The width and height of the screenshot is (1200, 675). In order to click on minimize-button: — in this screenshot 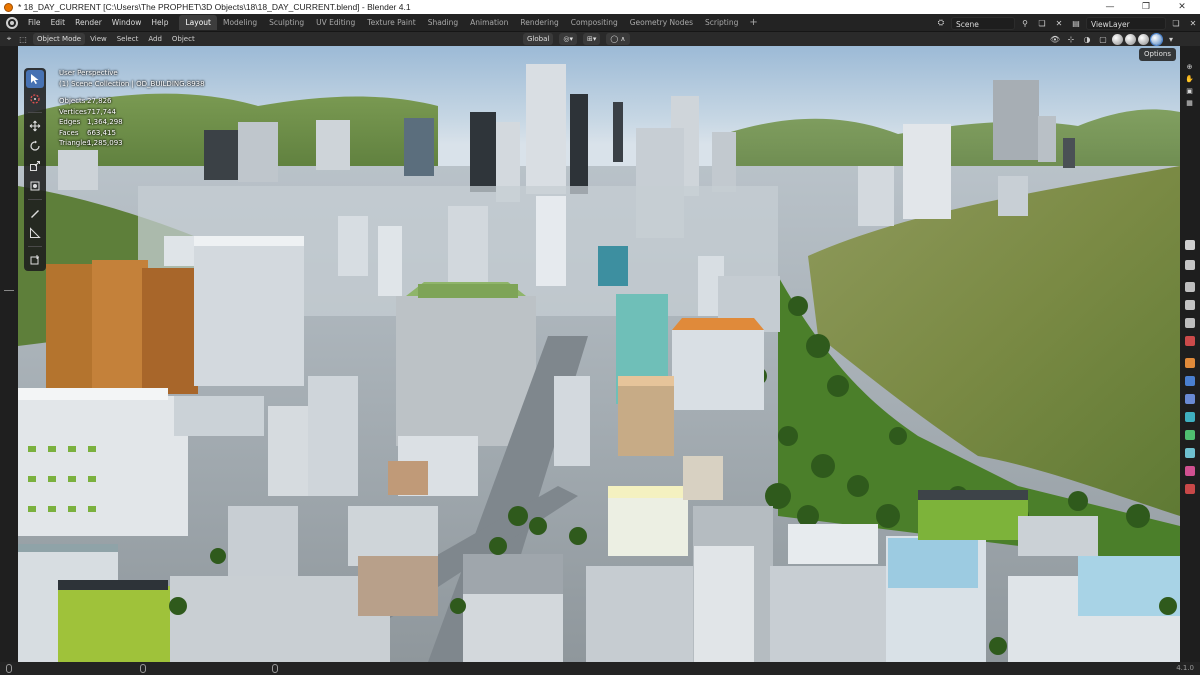, I will do `click(1110, 7)`.